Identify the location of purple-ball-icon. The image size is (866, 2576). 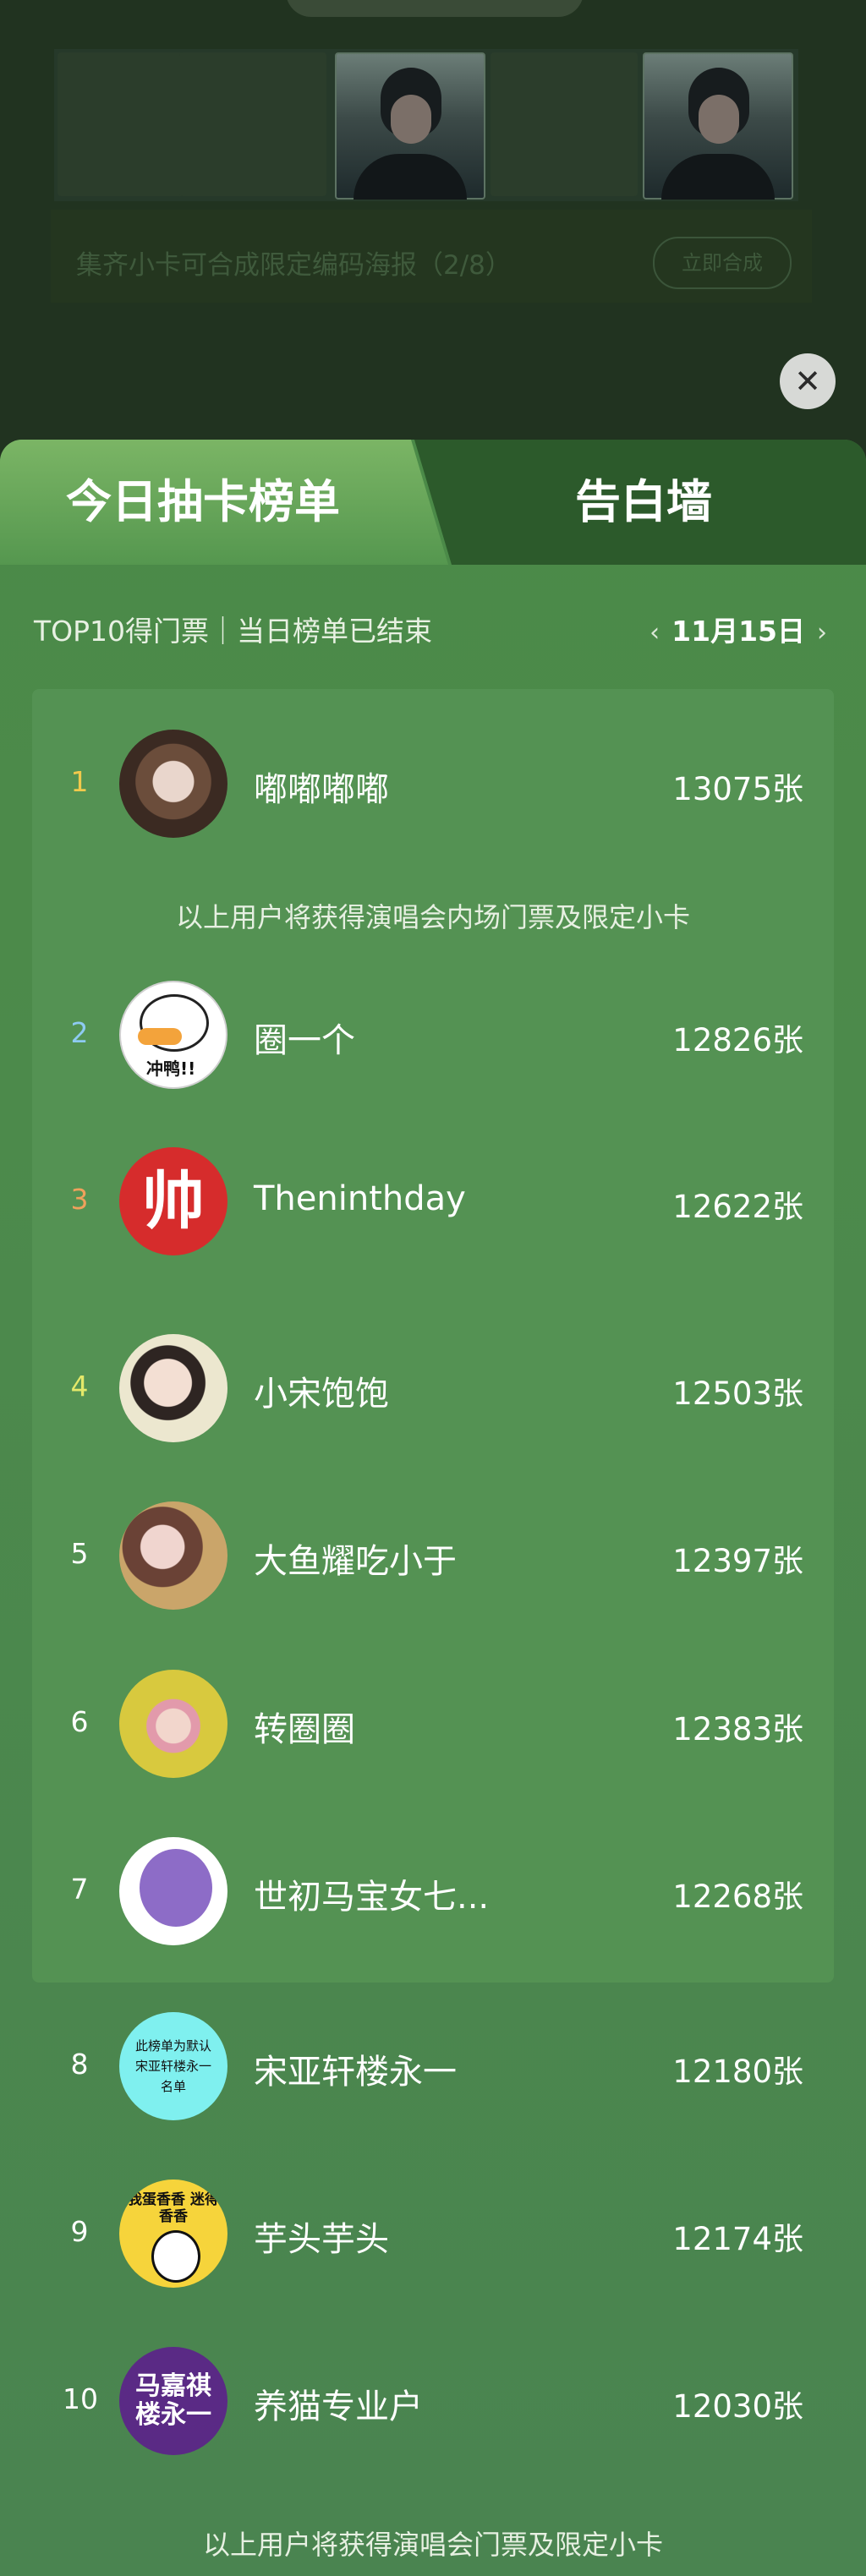
(176, 1888).